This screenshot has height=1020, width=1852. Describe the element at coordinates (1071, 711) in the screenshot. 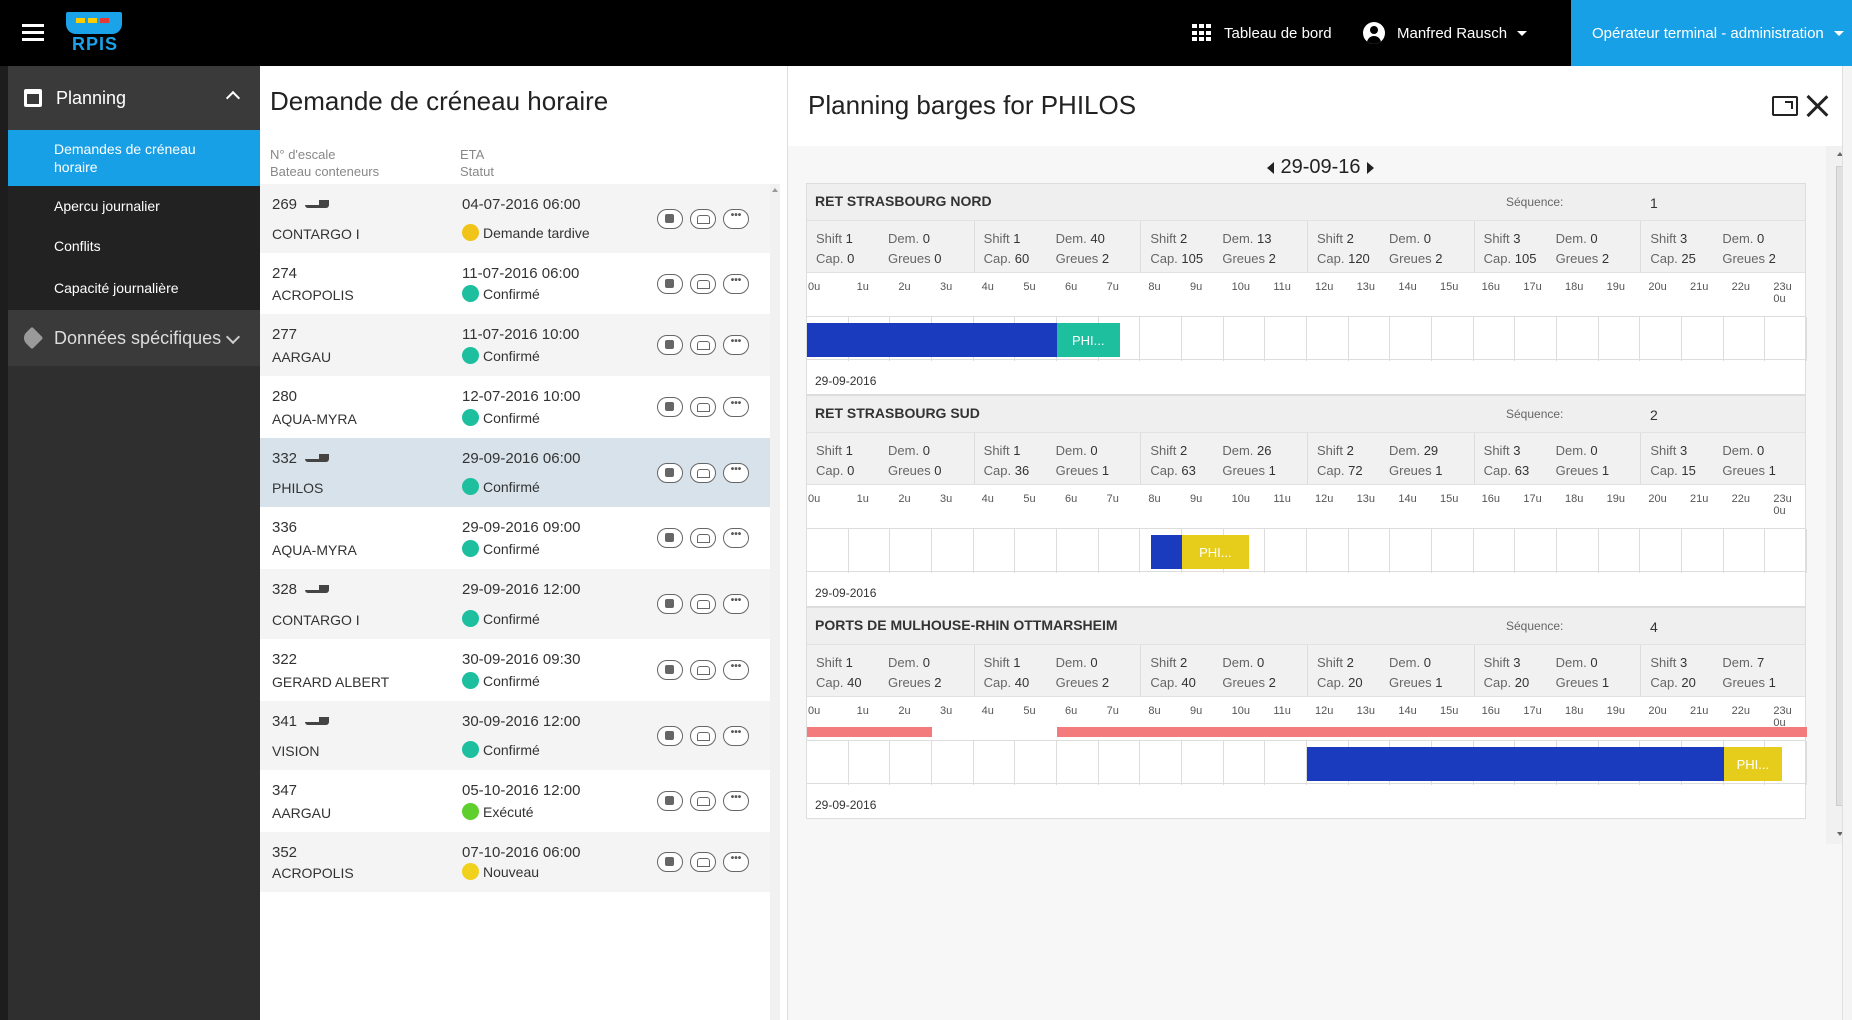

I see `hour-tick-label: 6u` at that location.